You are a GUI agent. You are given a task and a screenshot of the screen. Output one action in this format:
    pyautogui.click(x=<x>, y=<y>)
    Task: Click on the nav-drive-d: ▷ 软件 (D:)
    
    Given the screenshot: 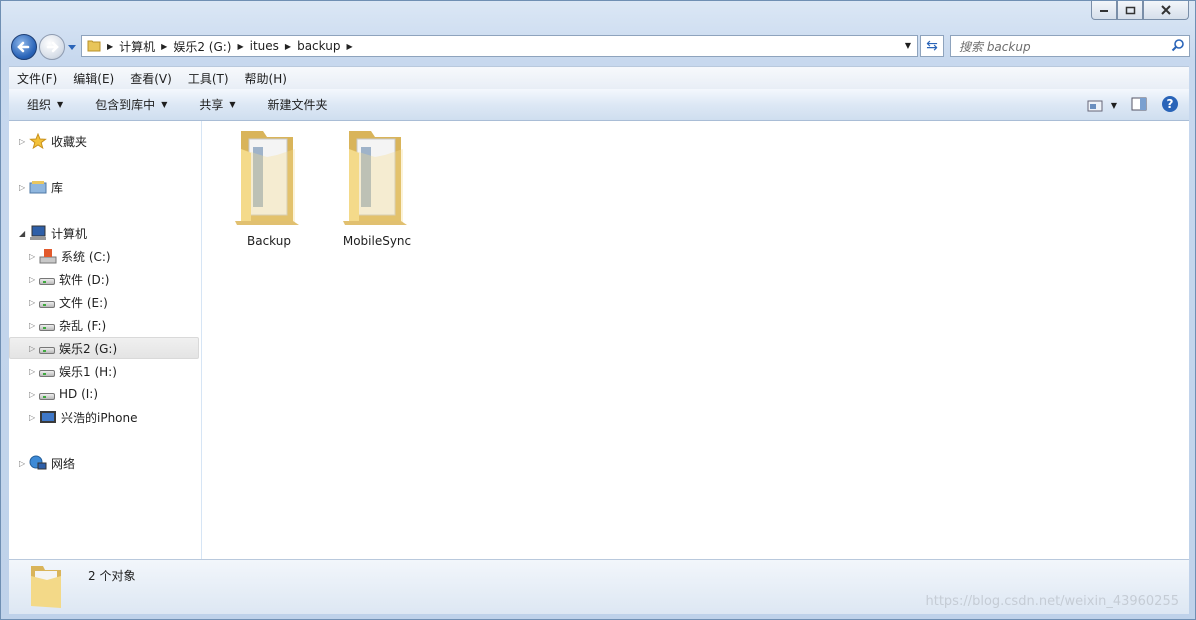 What is the action you would take?
    pyautogui.click(x=69, y=279)
    